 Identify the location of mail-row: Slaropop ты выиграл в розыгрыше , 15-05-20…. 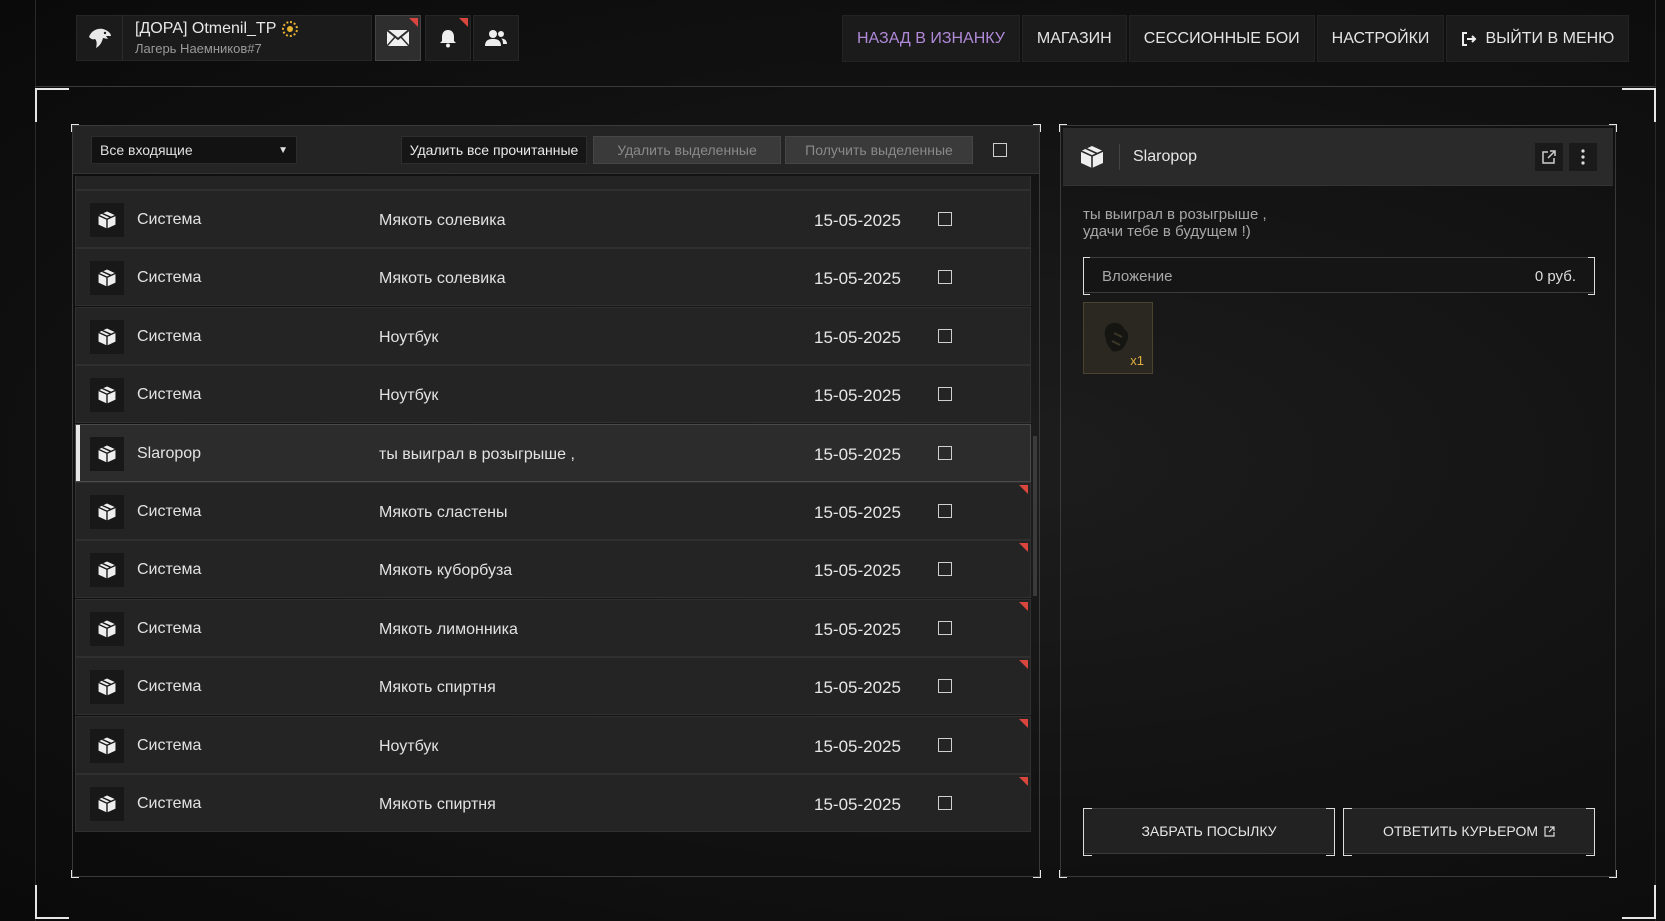
(553, 452).